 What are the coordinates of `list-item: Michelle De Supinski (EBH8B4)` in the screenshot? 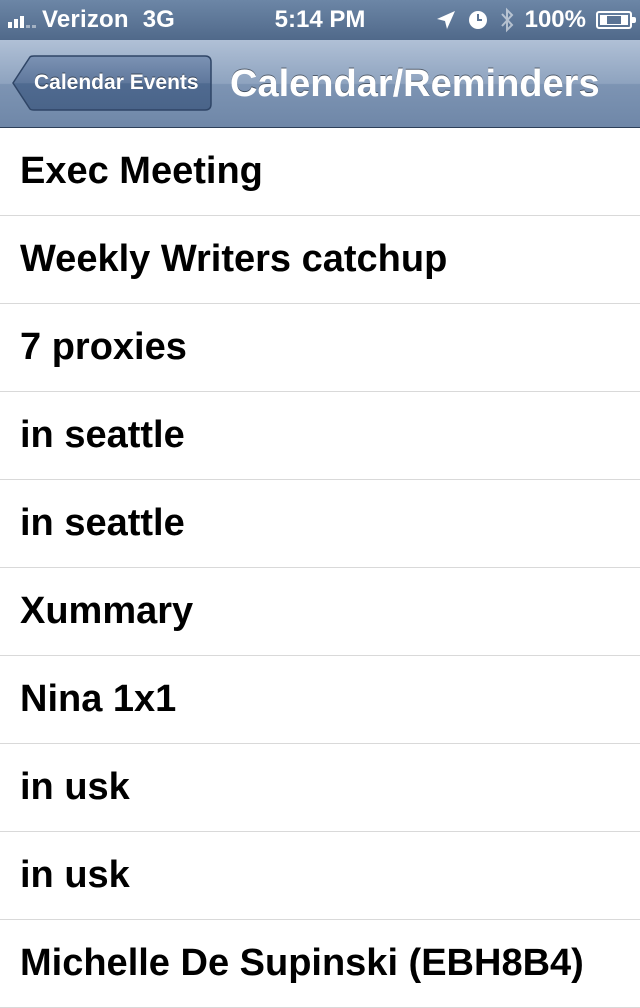 It's located at (320, 964).